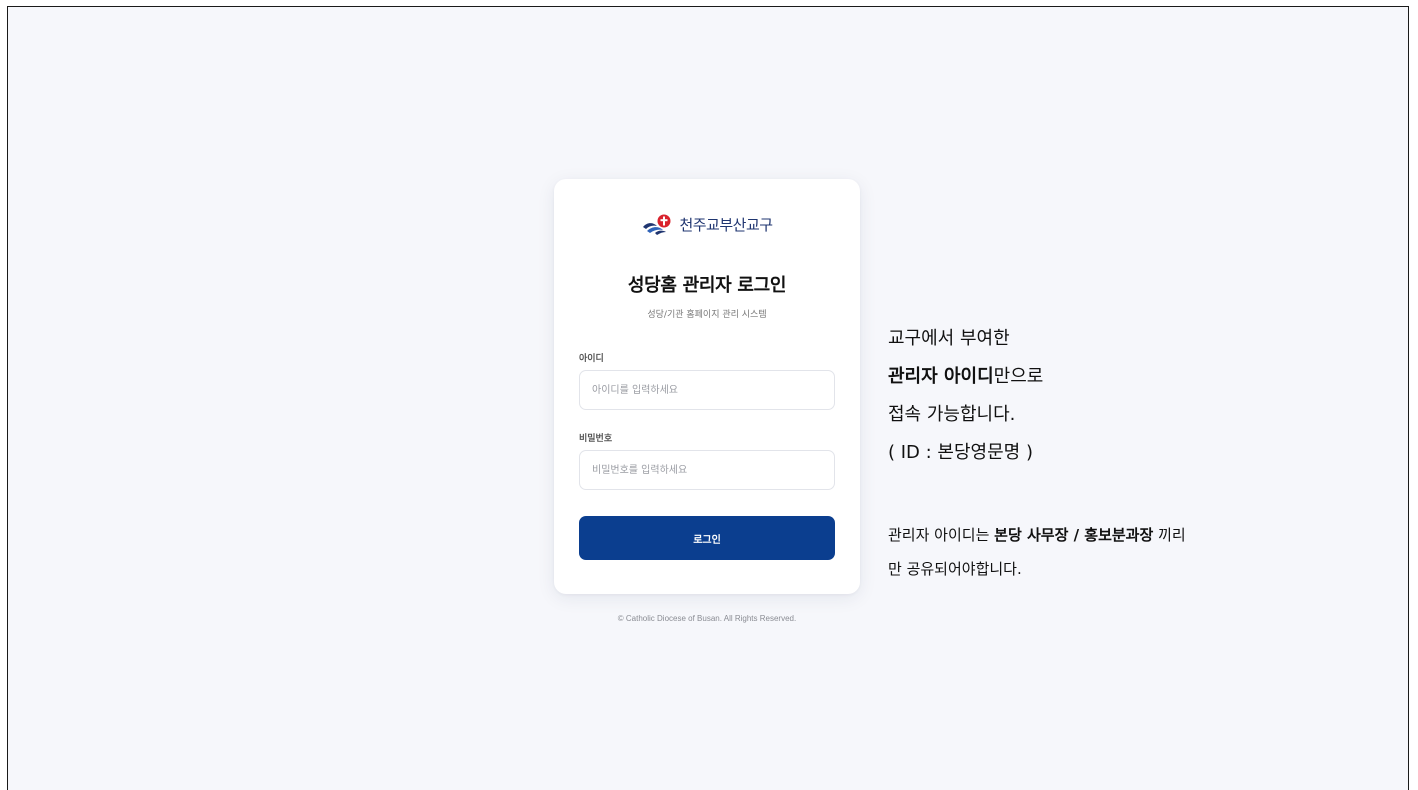  I want to click on page-subtitle: 성당/기관 홈페이지 관리 시스템, so click(707, 315).